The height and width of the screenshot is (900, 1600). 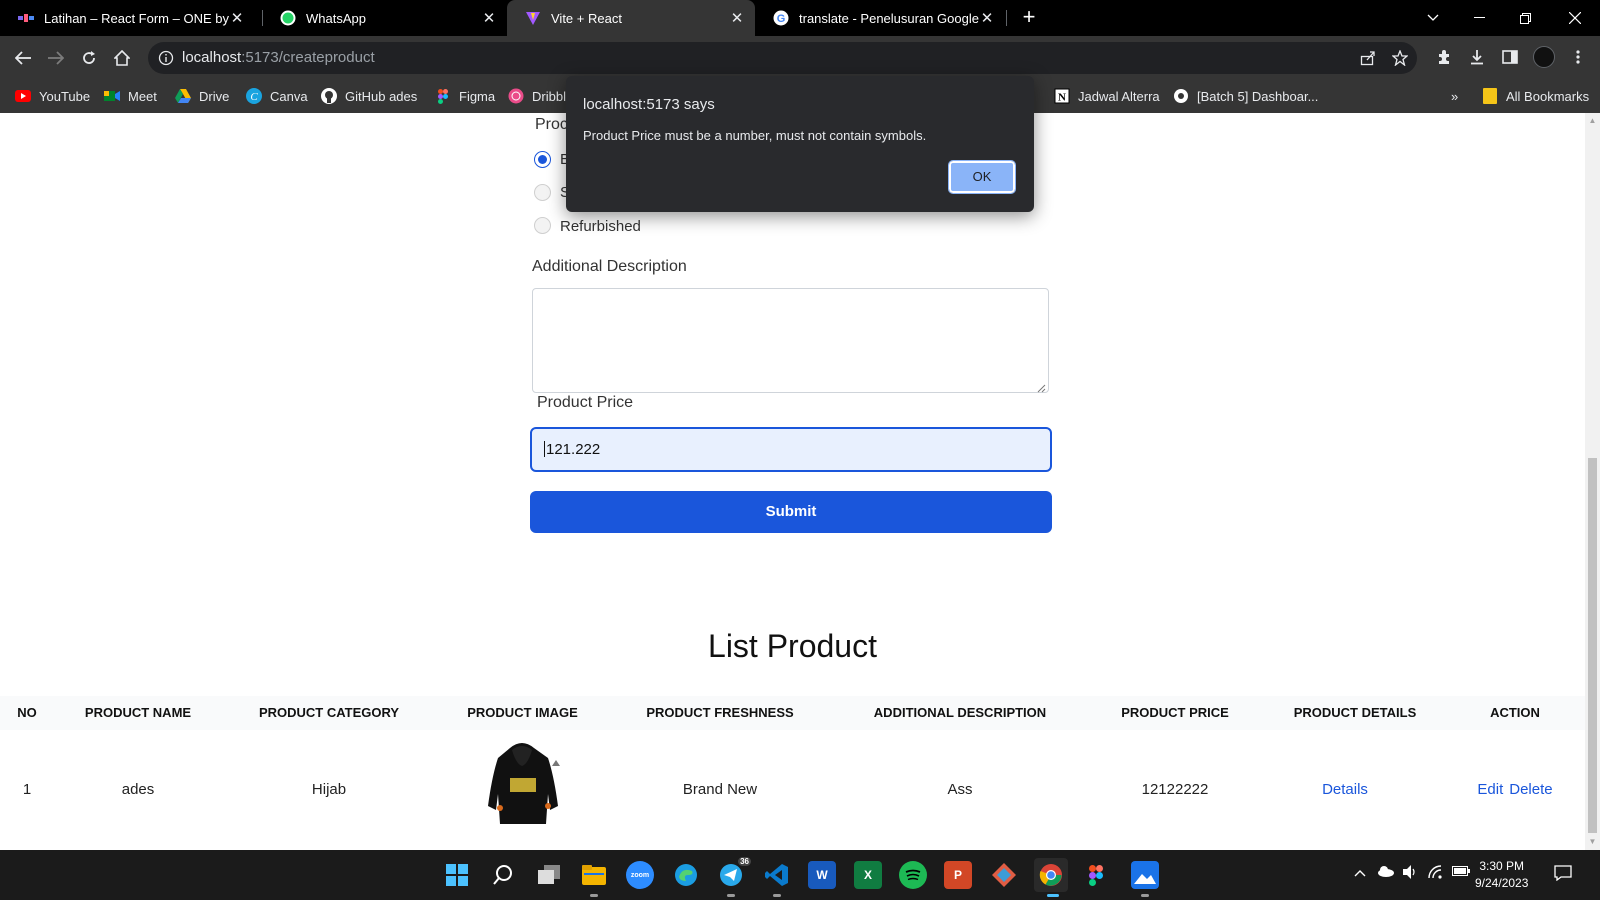 I want to click on running-indicator, so click(x=731, y=895).